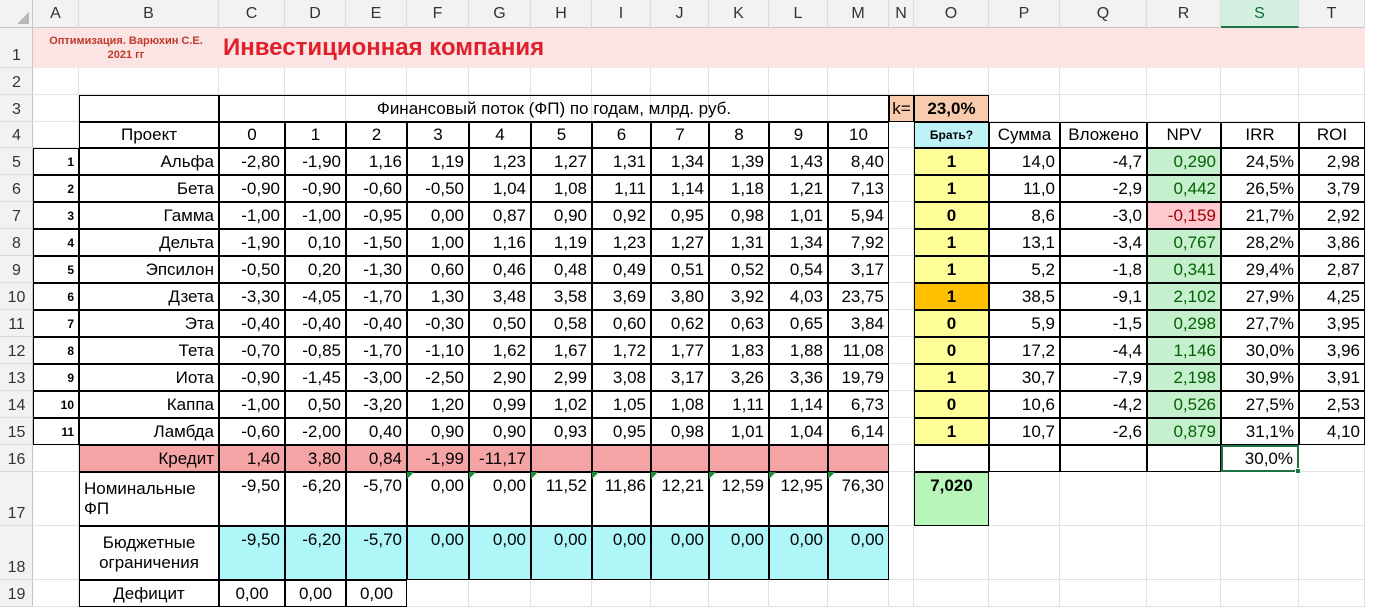 This screenshot has height=613, width=1381. What do you see at coordinates (798, 269) in the screenshot?
I see `flow-value: 0,54` at bounding box center [798, 269].